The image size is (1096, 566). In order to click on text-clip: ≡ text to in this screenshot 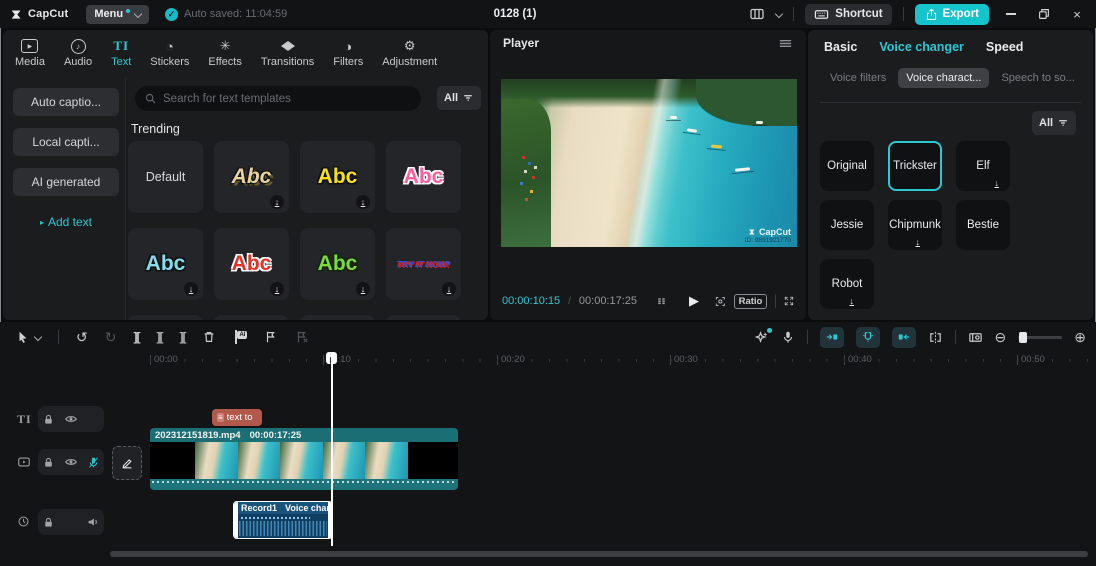, I will do `click(237, 417)`.